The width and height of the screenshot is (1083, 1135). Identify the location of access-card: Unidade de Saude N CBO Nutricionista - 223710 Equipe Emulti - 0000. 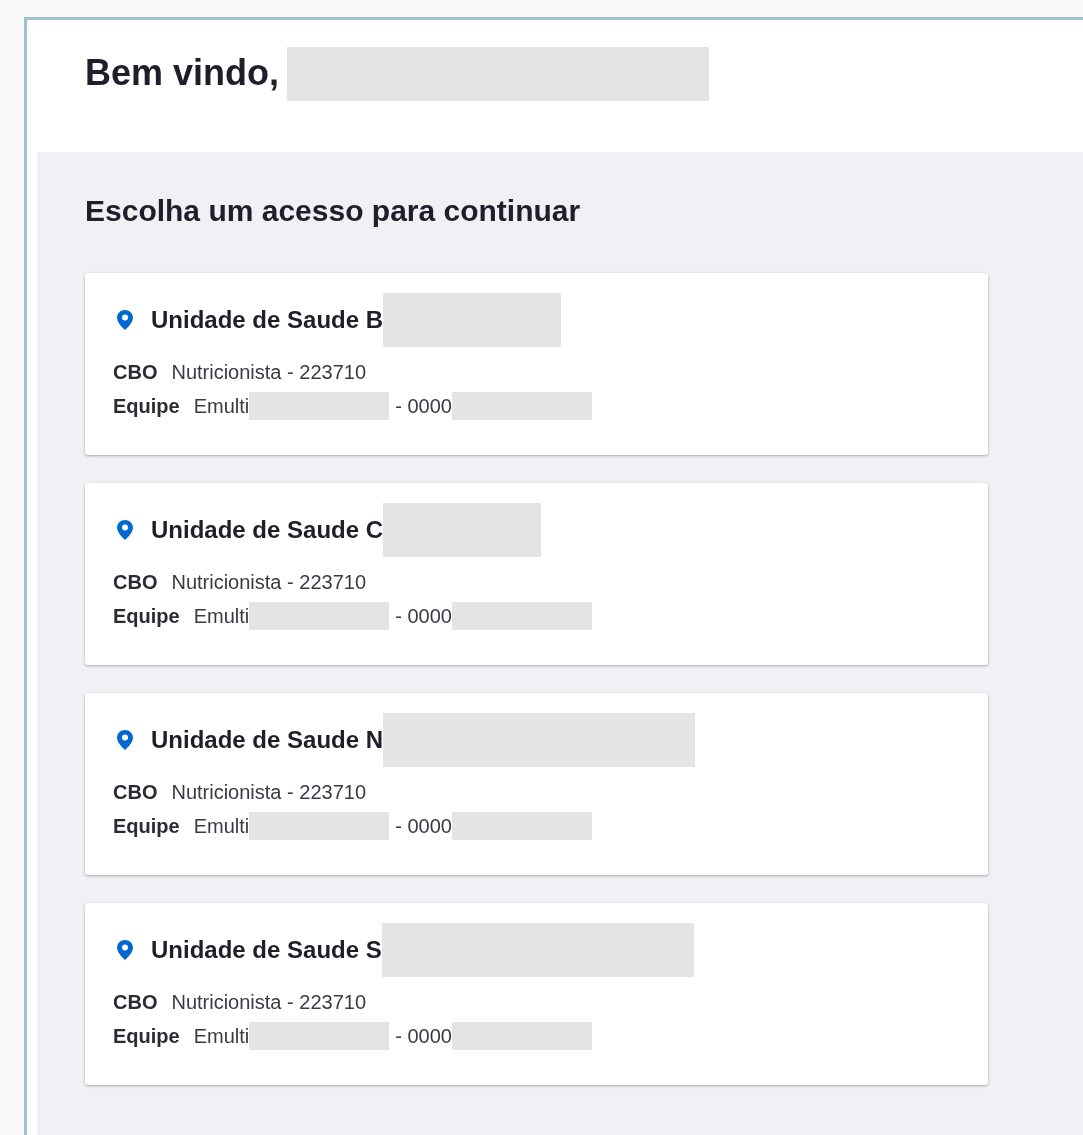
(536, 784).